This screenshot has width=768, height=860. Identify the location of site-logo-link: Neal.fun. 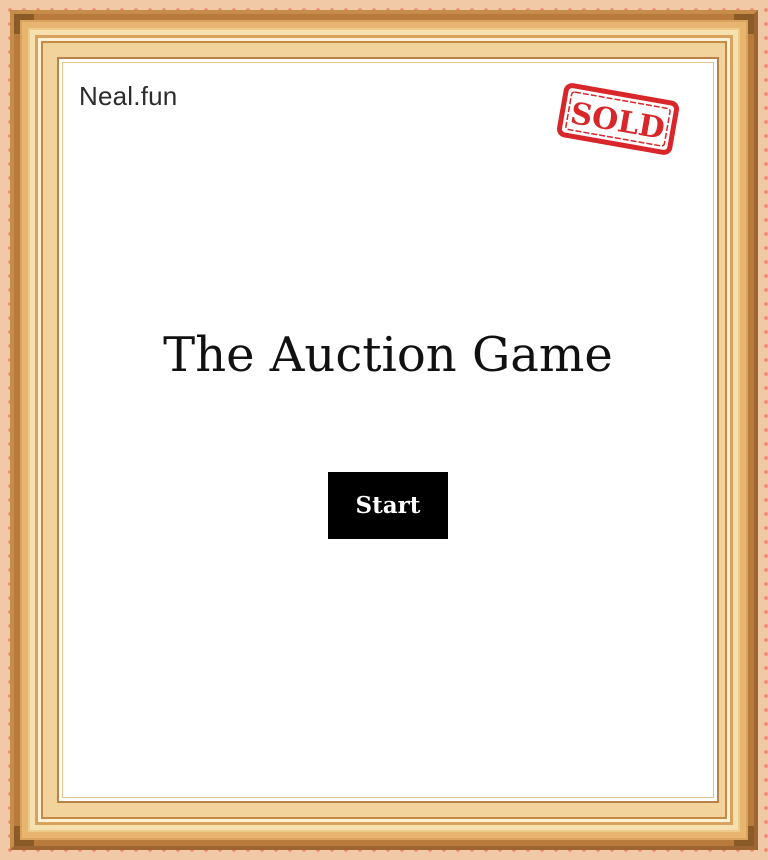
(128, 96).